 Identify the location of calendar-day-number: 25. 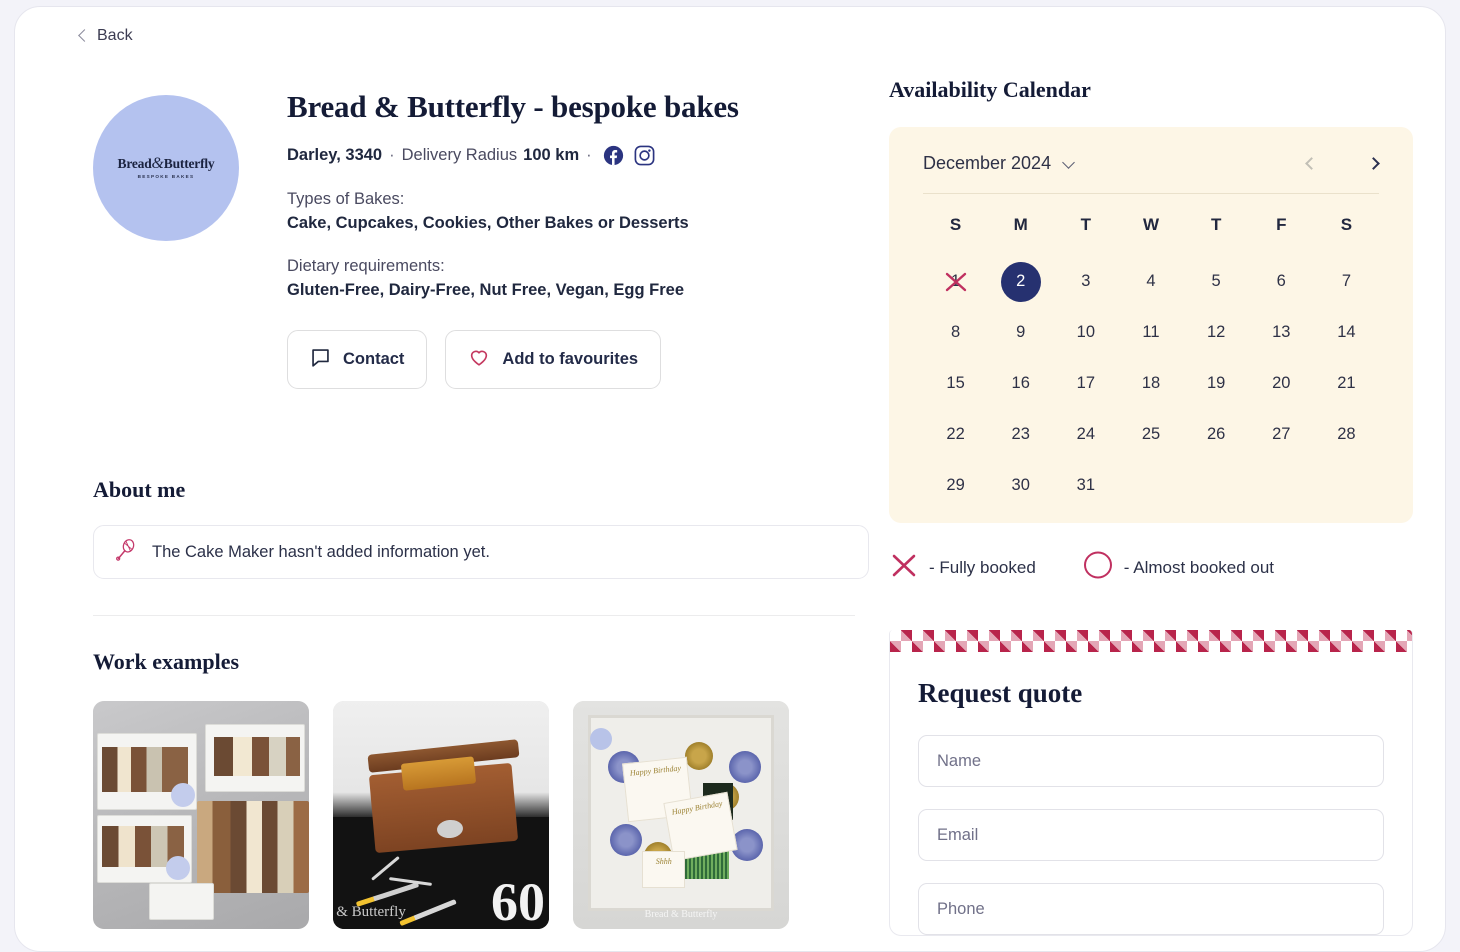
(1151, 434).